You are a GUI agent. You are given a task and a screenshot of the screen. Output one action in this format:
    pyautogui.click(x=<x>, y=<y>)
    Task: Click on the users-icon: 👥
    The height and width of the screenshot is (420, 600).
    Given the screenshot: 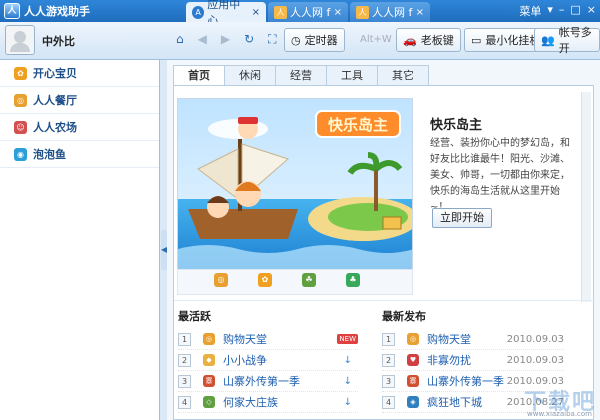 What is the action you would take?
    pyautogui.click(x=548, y=40)
    